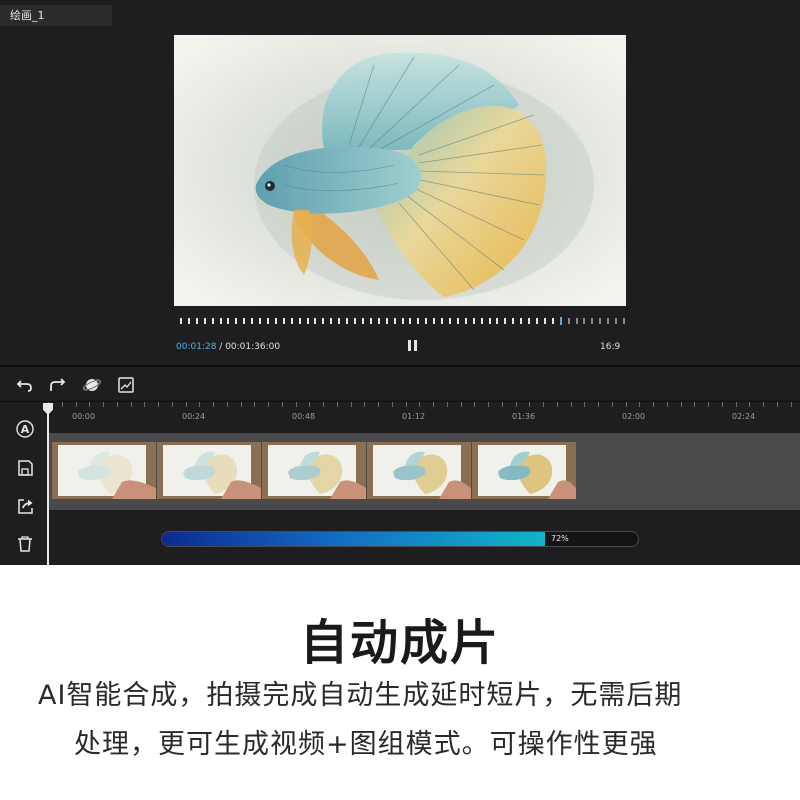 The width and height of the screenshot is (800, 800). What do you see at coordinates (56, 15) in the screenshot?
I see `project-tab: 绘画_1` at bounding box center [56, 15].